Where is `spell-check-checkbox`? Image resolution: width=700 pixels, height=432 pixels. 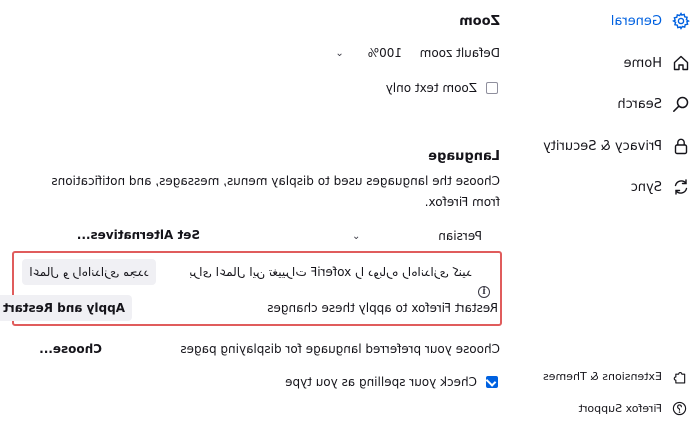 spell-check-checkbox is located at coordinates (492, 382).